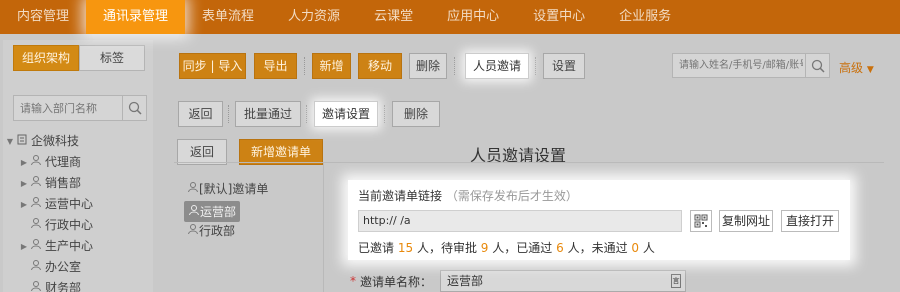 This screenshot has height=292, width=900. I want to click on tree-node-root: ▼ 企微科技, so click(79, 141).